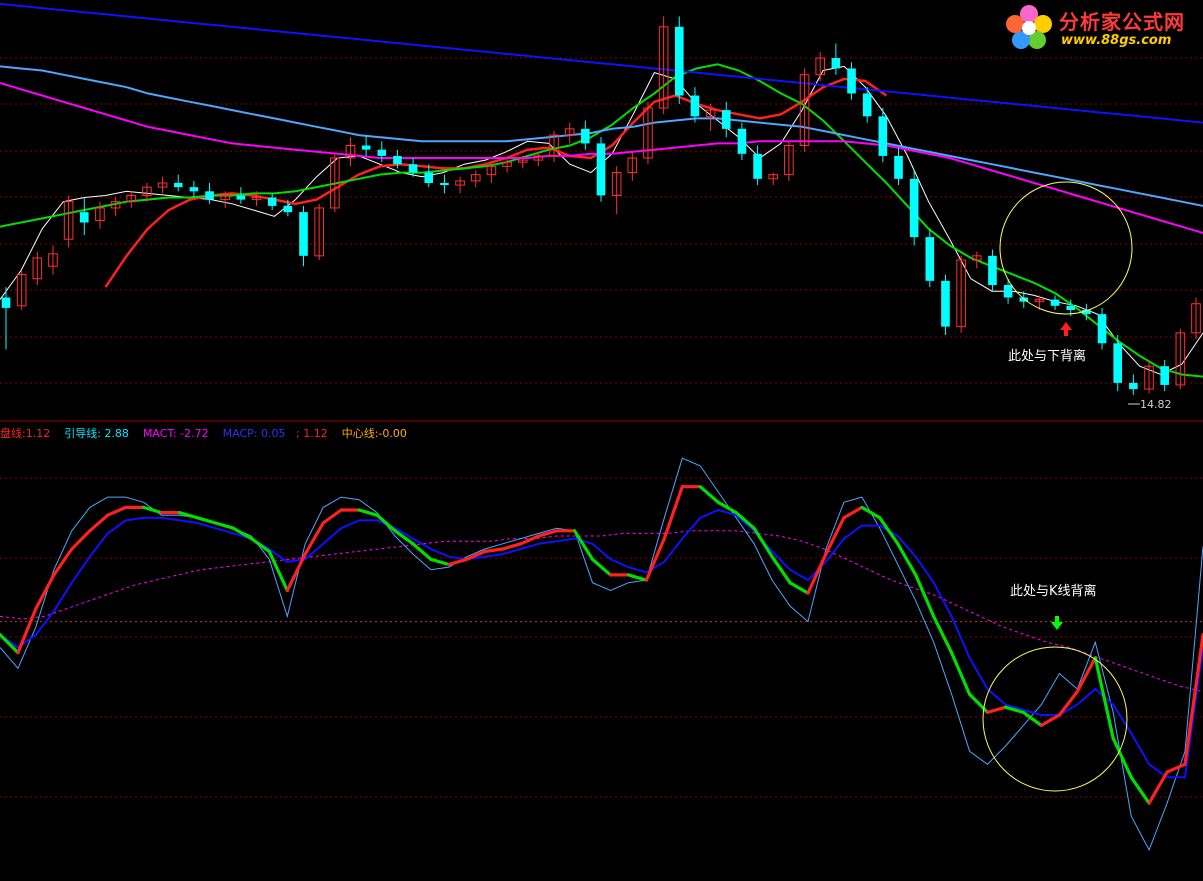 This screenshot has height=881, width=1203. I want to click on legend-item-zhongxinxian: 中心线:-0.00, so click(374, 433).